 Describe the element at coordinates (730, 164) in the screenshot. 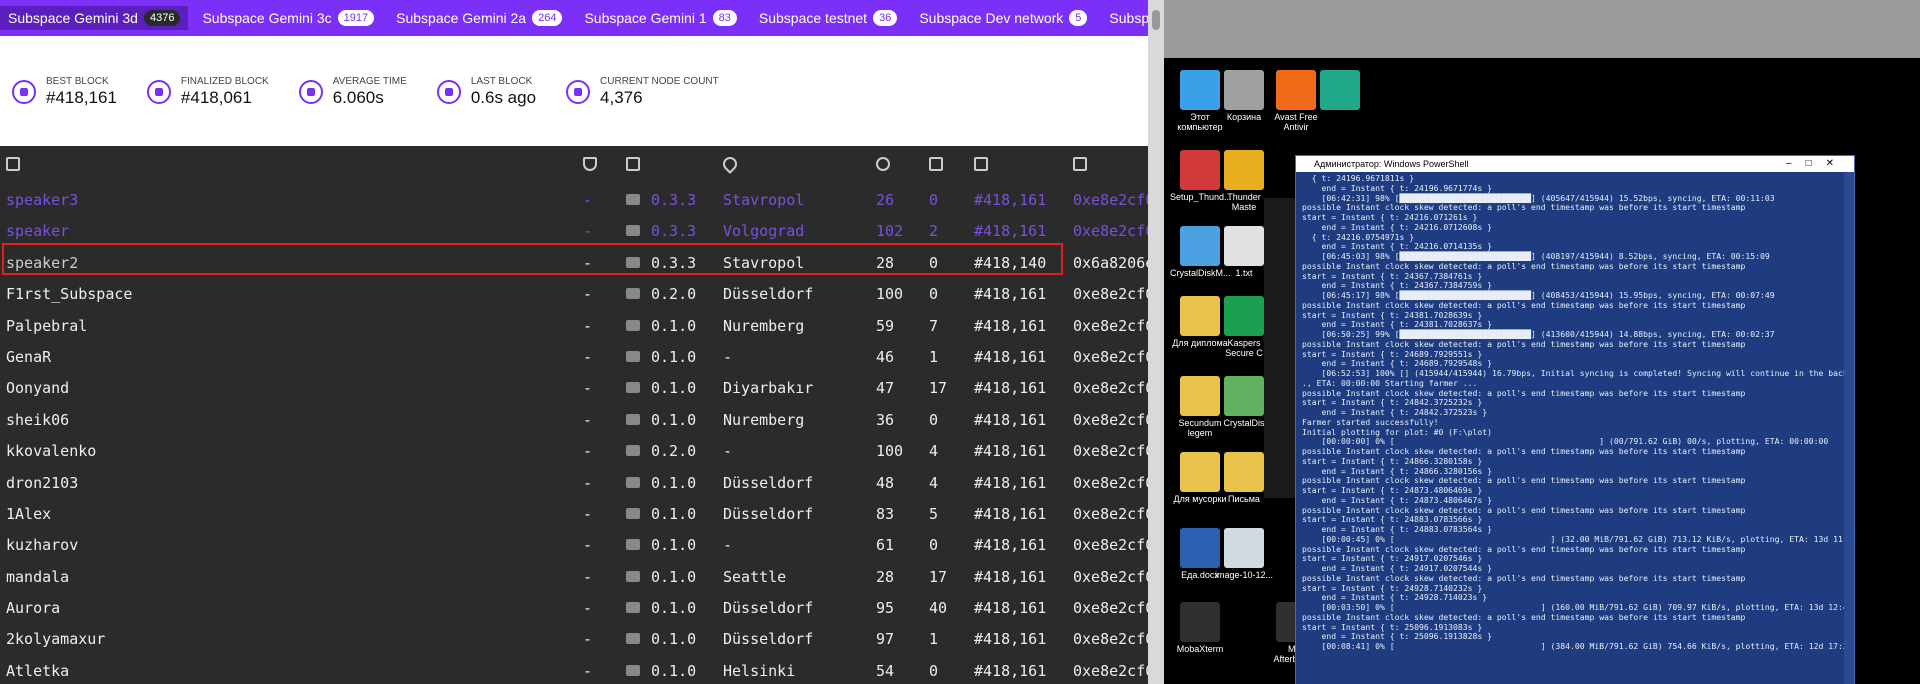

I see `location-pin-icon` at that location.